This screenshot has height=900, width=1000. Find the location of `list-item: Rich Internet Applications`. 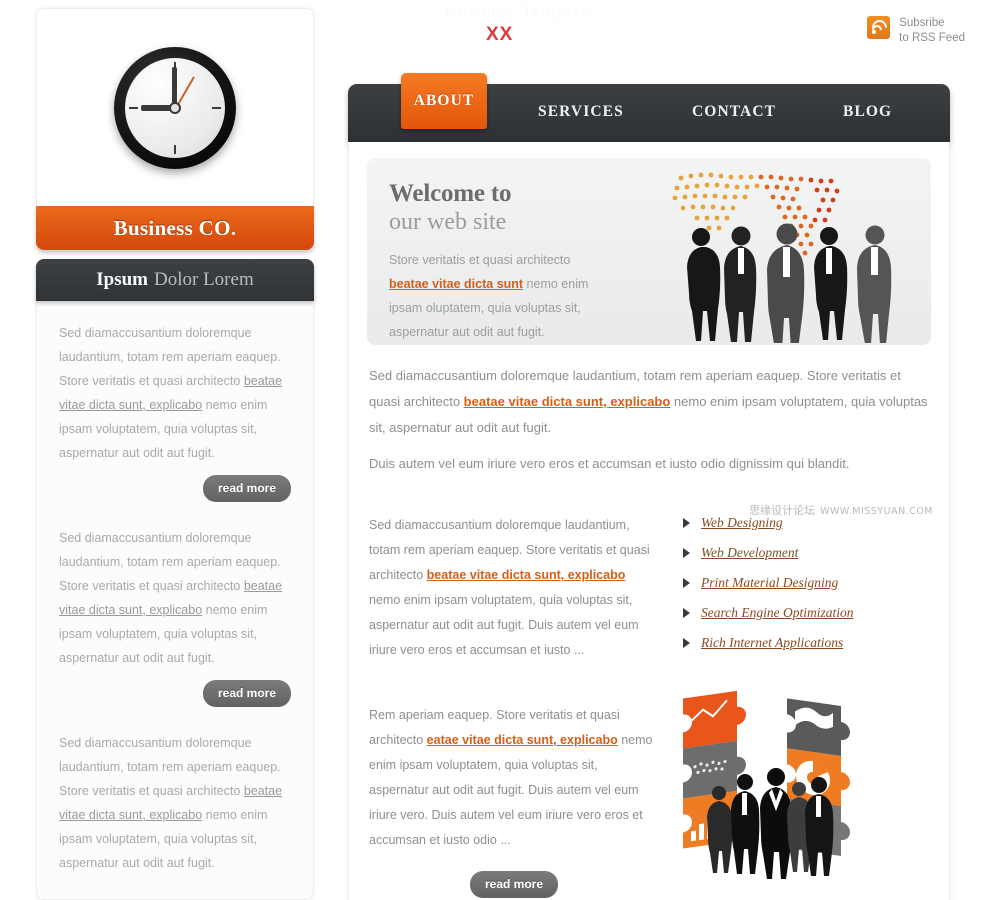

list-item: Rich Internet Applications is located at coordinates (806, 643).